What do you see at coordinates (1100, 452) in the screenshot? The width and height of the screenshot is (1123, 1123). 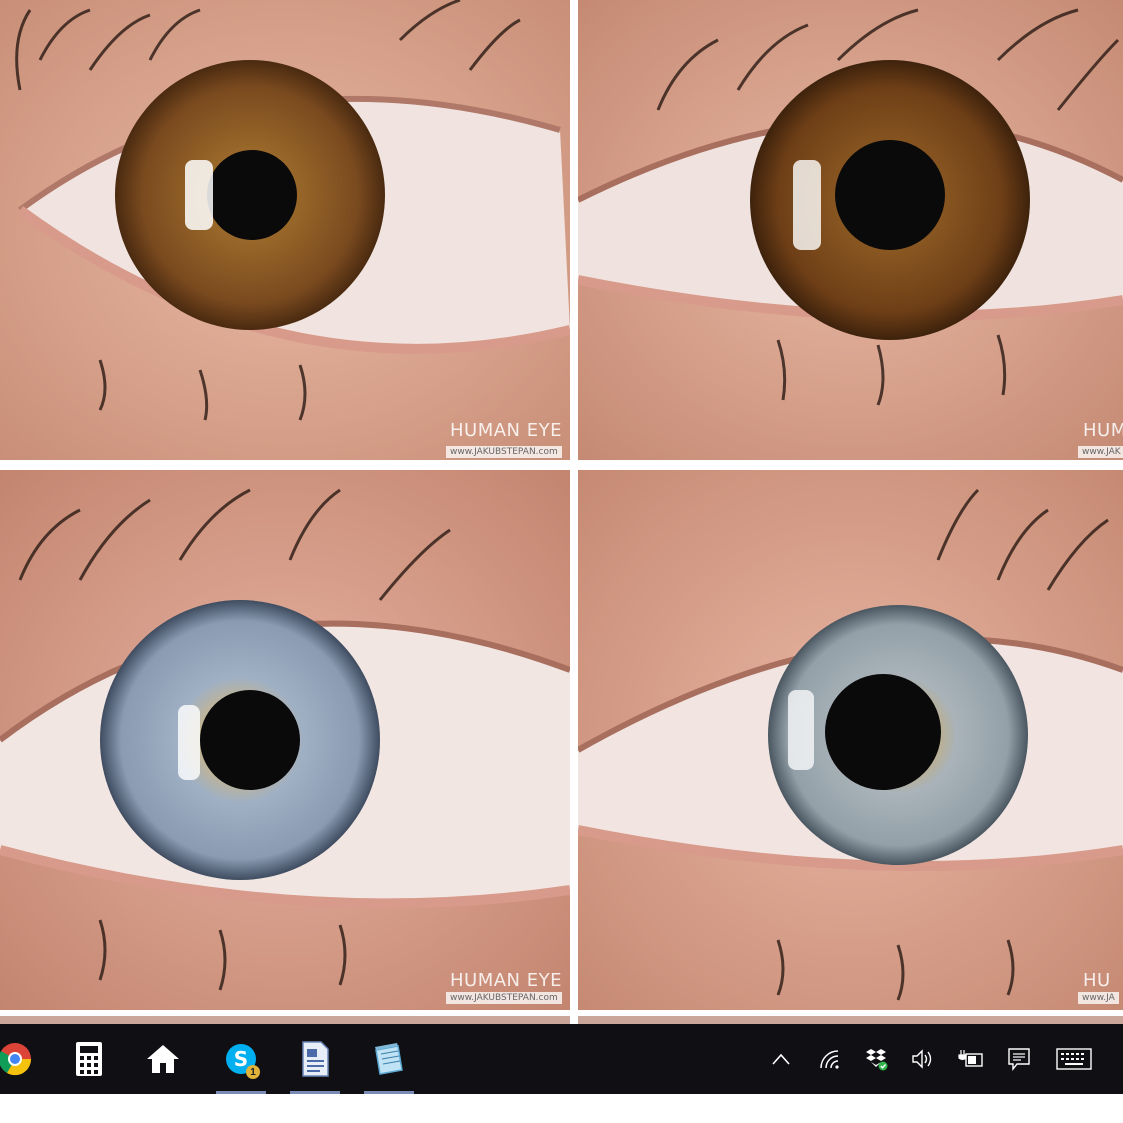 I see `watermark-url: www.JAK` at bounding box center [1100, 452].